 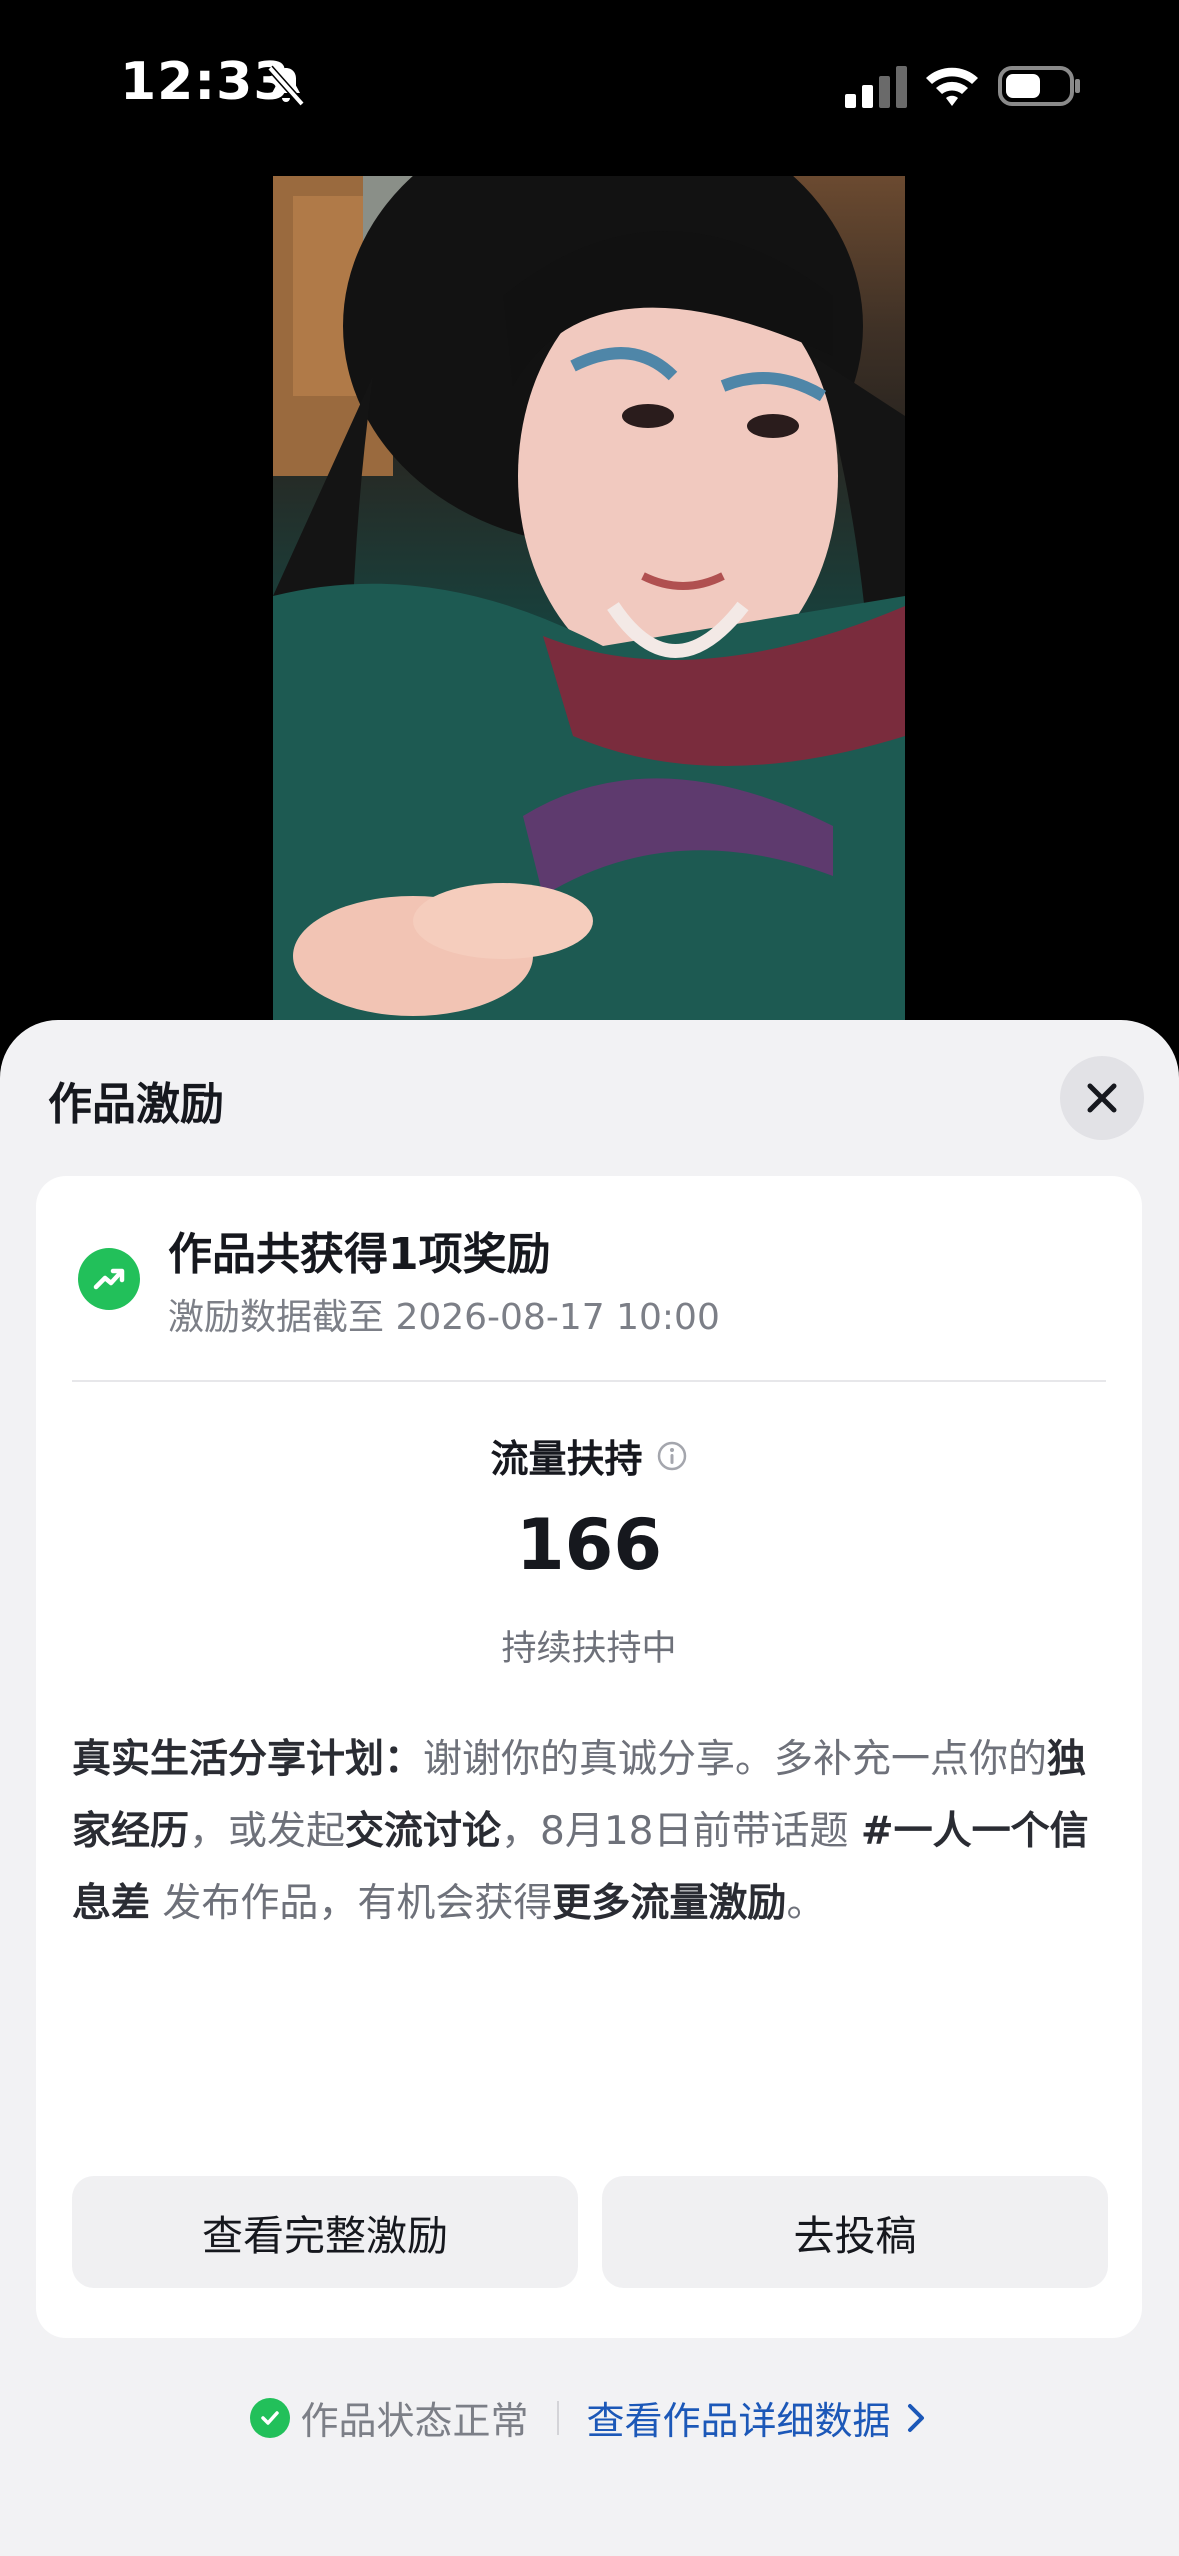 I want to click on check-circle-icon, so click(x=270, y=2417).